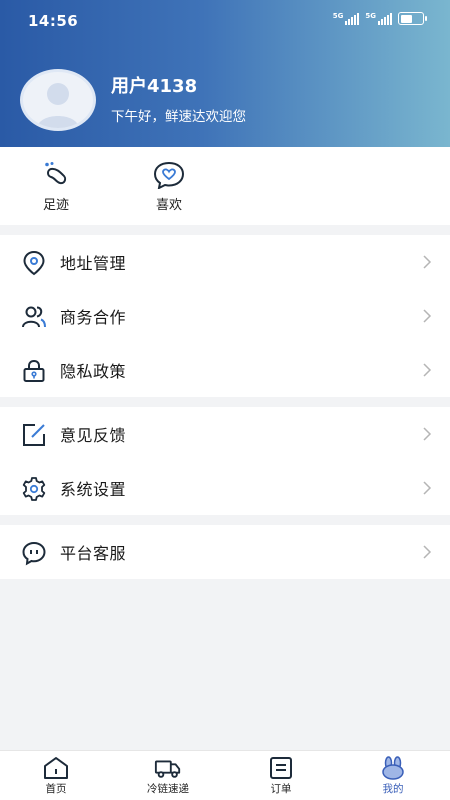  What do you see at coordinates (93, 371) in the screenshot?
I see `menu-item-label: 隐私政策` at bounding box center [93, 371].